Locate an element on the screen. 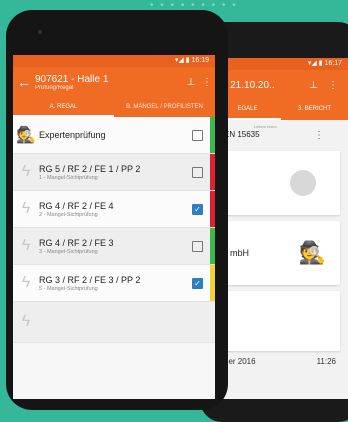 This screenshot has width=348, height=422. status-bar-yellow is located at coordinates (212, 283).